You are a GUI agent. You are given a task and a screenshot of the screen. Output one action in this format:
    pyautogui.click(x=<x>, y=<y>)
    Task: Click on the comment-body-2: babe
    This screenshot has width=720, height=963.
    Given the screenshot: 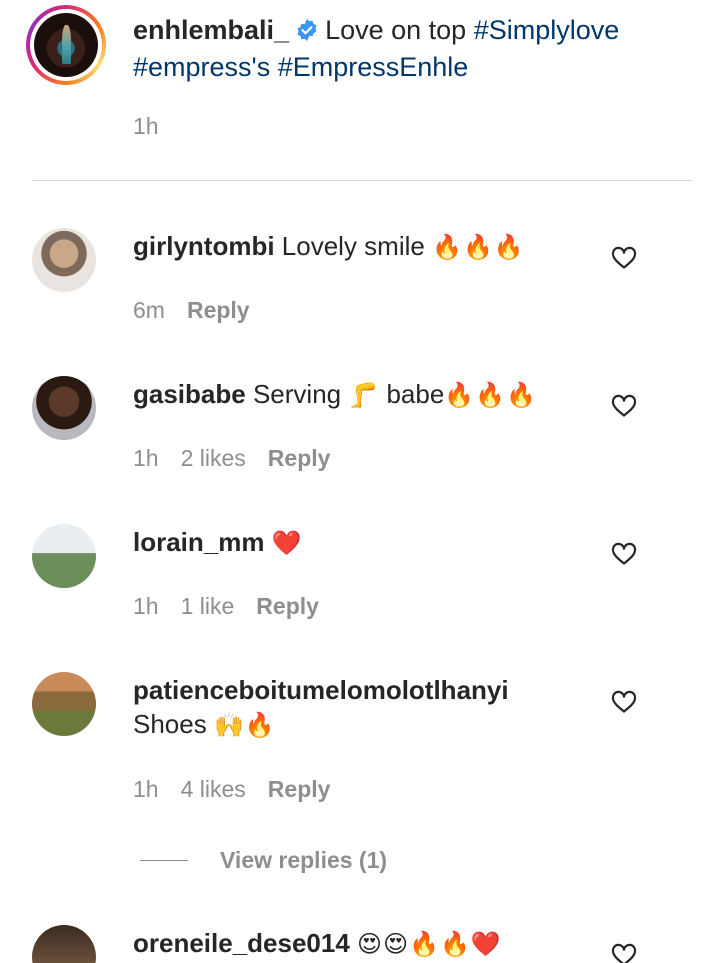 What is the action you would take?
    pyautogui.click(x=415, y=394)
    